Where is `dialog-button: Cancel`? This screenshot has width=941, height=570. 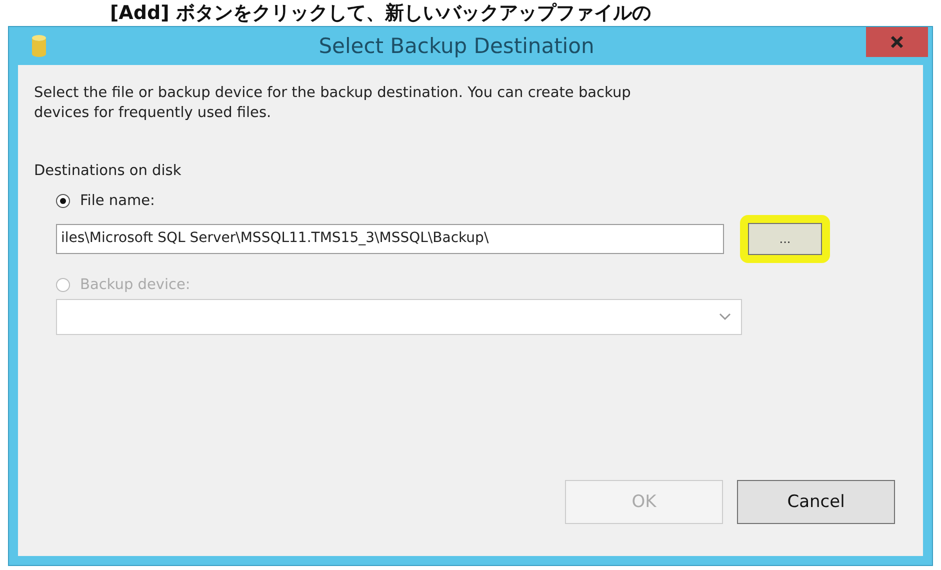 dialog-button: Cancel is located at coordinates (816, 502).